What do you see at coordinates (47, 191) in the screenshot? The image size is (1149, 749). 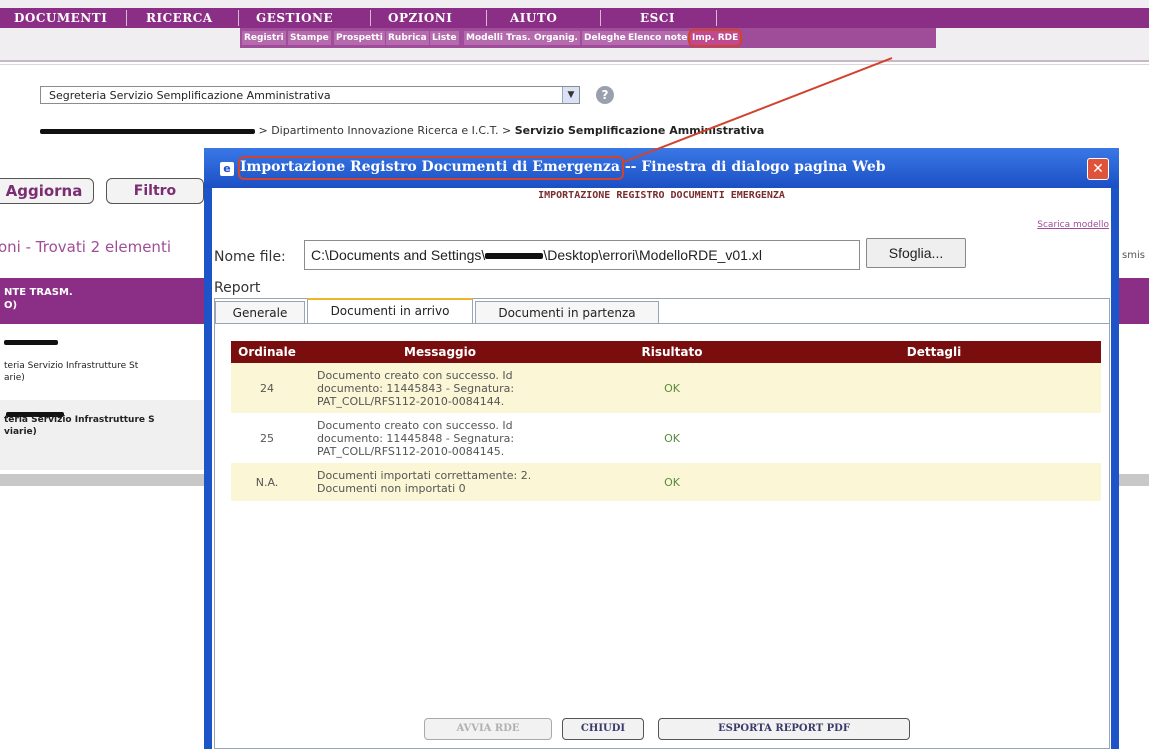 I see `aggiorna-button: Aggiorna` at bounding box center [47, 191].